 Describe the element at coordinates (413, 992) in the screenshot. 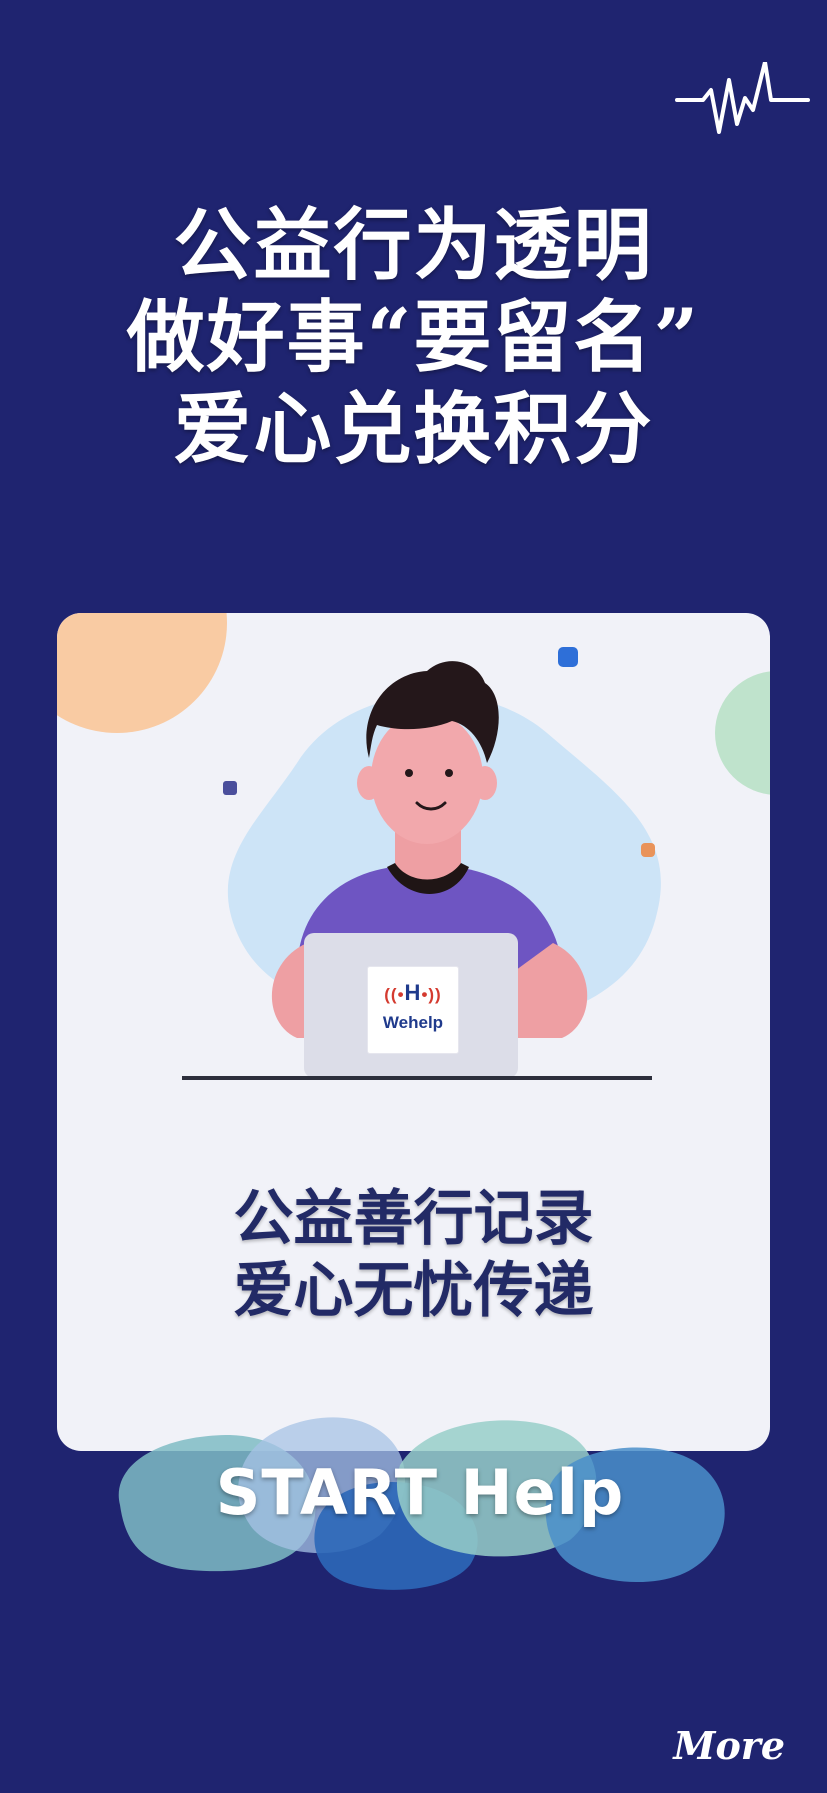

I see `wehelp-signal-icon: ((•H•))` at that location.